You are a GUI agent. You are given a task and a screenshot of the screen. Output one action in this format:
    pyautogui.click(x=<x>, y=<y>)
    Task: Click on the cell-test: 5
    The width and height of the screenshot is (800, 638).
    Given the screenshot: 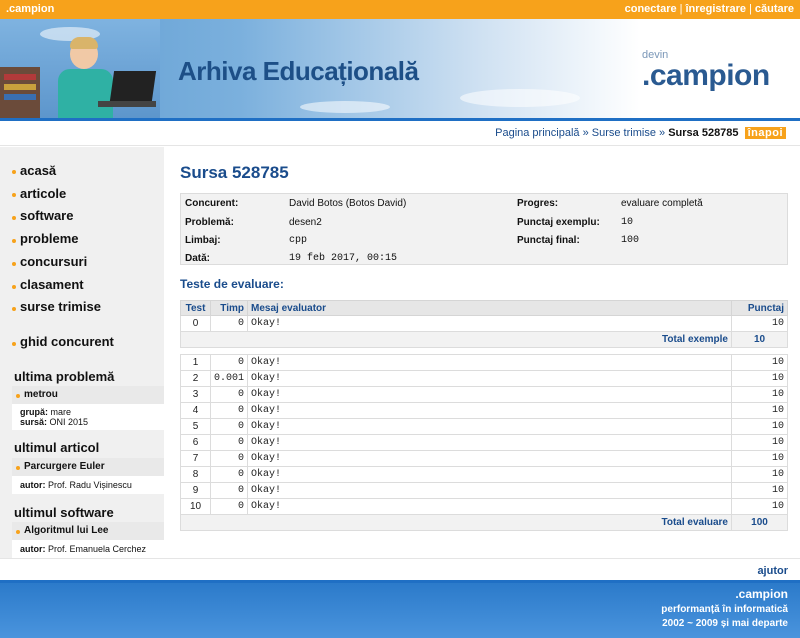 What is the action you would take?
    pyautogui.click(x=195, y=426)
    